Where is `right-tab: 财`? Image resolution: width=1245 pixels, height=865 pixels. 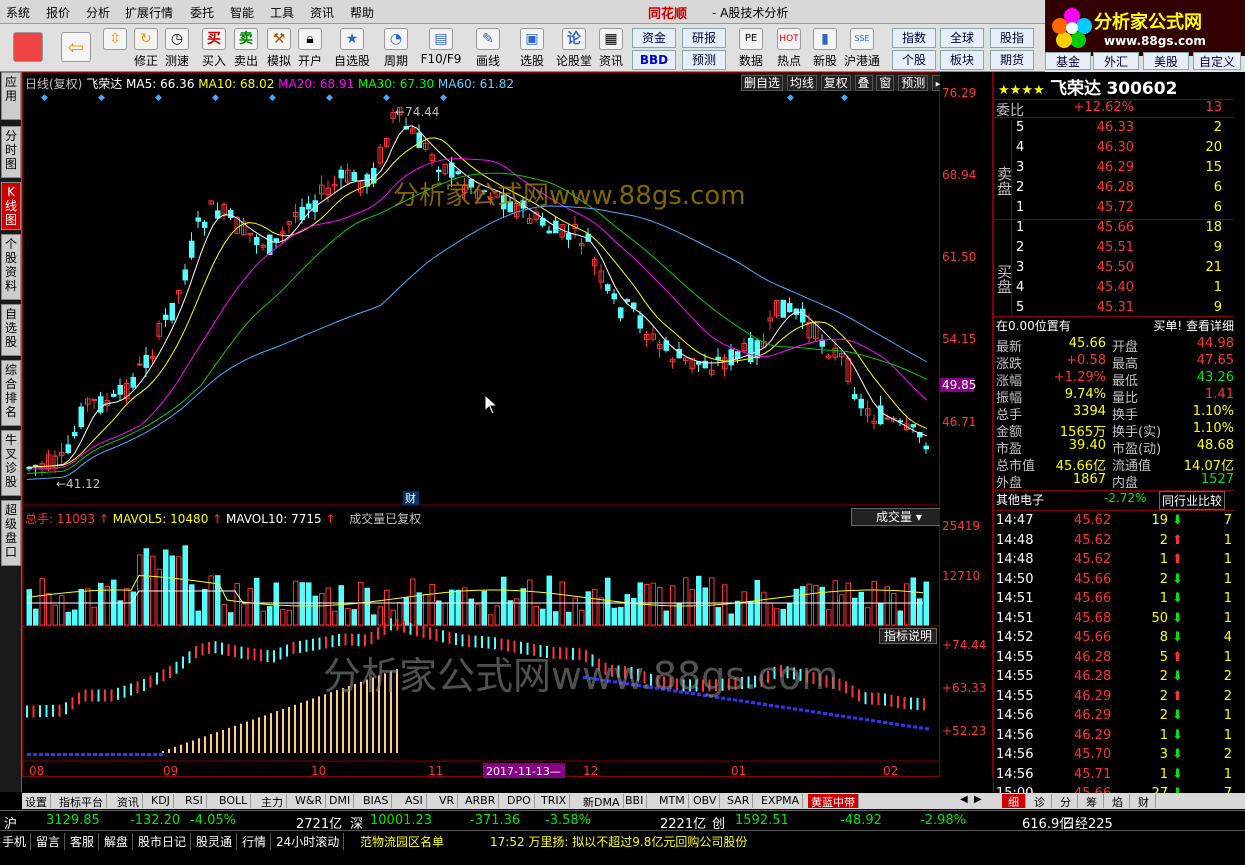 right-tab: 财 is located at coordinates (1144, 801).